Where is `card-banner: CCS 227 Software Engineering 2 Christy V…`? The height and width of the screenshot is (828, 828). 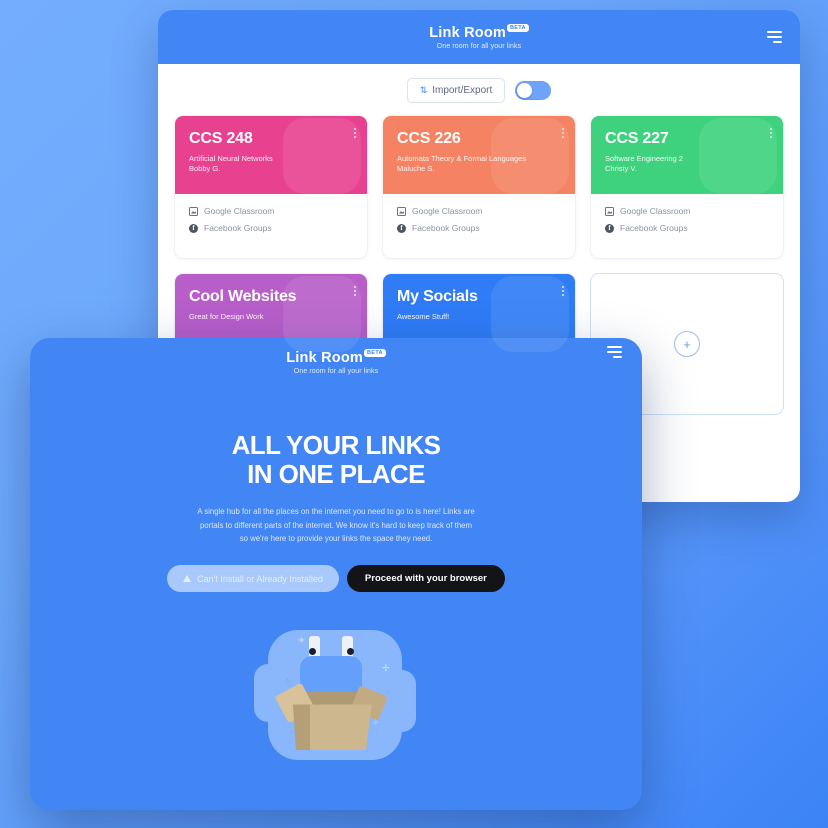
card-banner: CCS 227 Software Engineering 2 Christy V… is located at coordinates (687, 155).